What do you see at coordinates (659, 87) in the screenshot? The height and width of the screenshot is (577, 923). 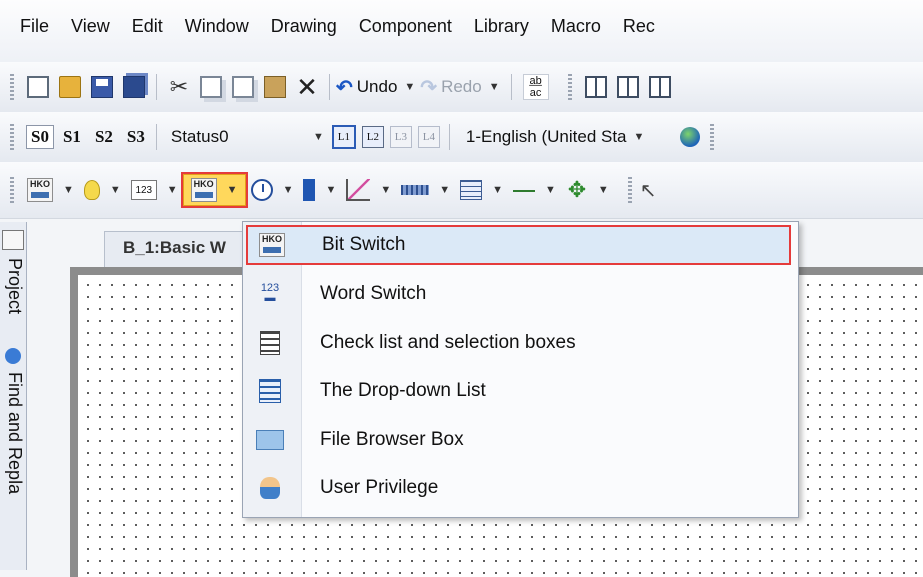 I see `align-top-icon` at bounding box center [659, 87].